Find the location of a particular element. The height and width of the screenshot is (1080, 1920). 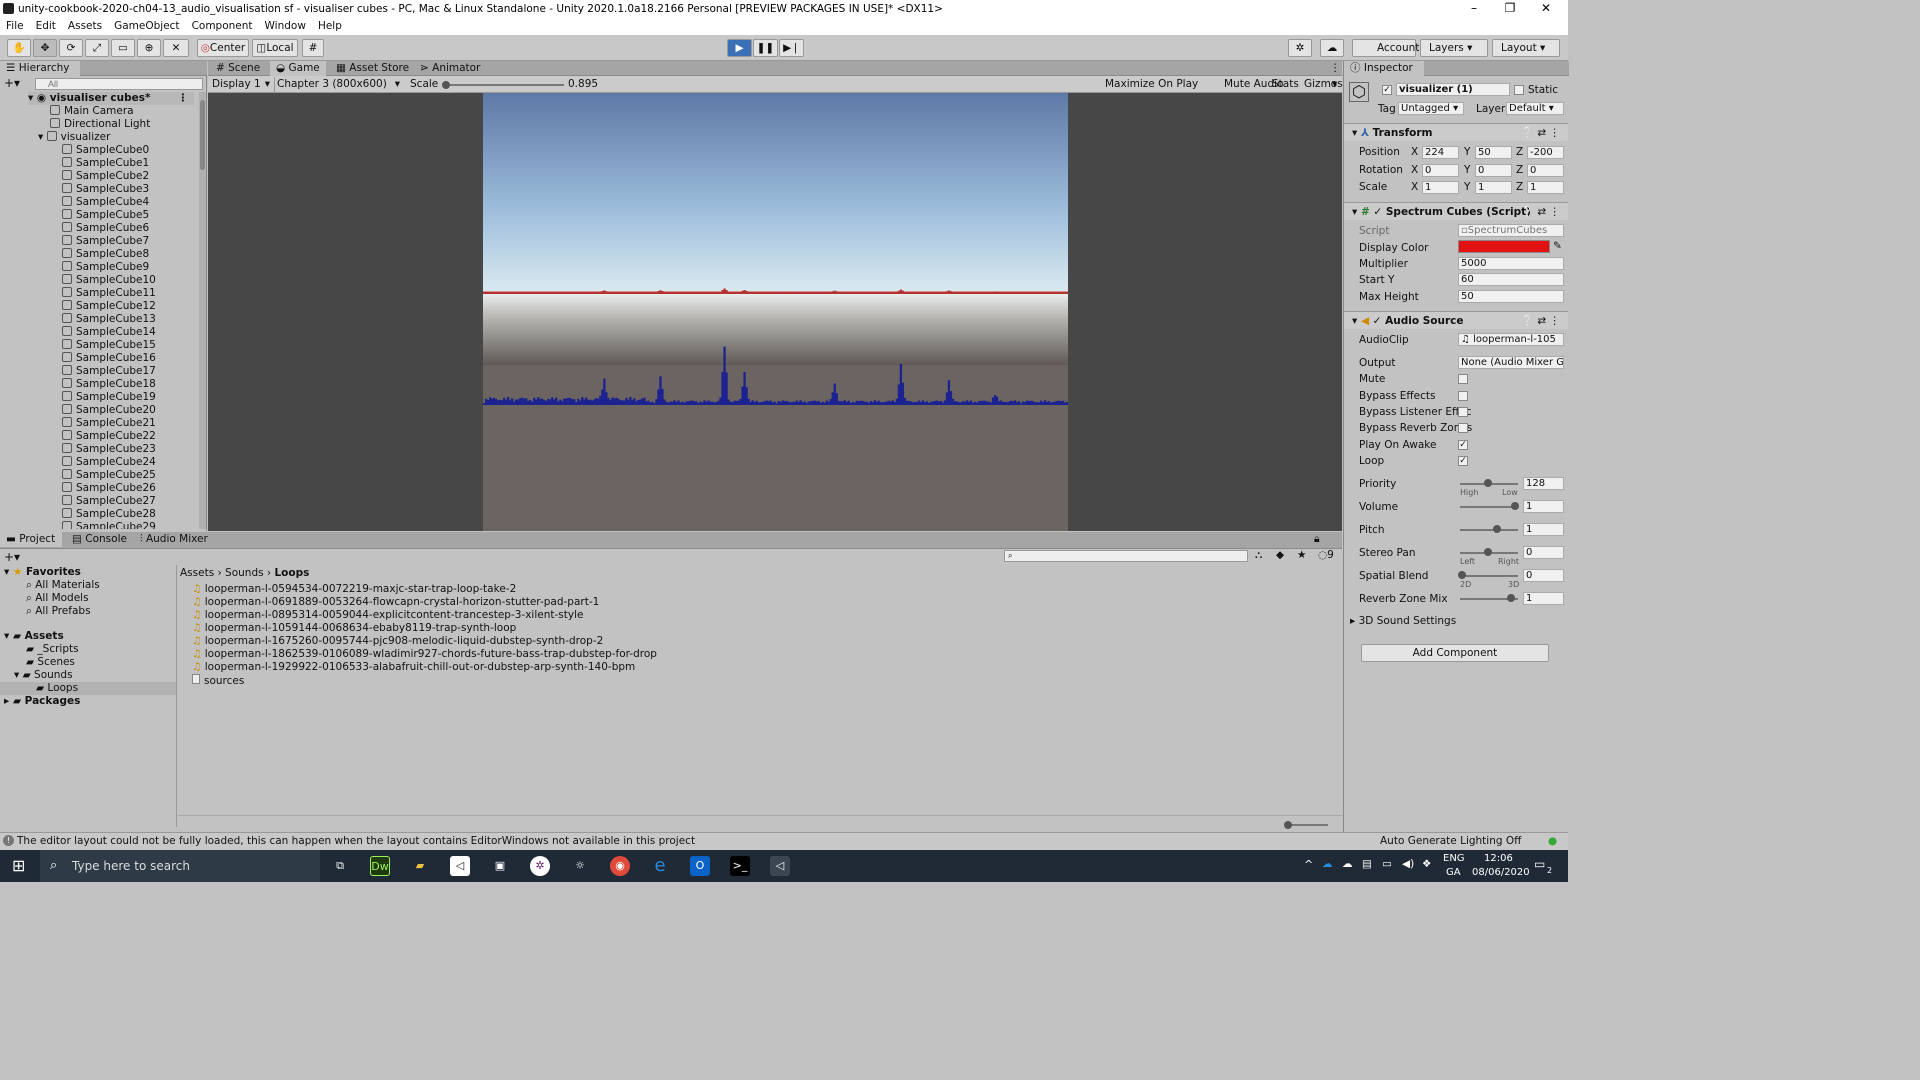

stereo-pan-field: 0 is located at coordinates (1543, 552).